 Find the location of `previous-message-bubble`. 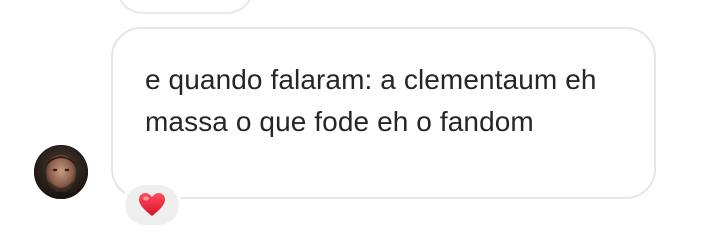

previous-message-bubble is located at coordinates (185, 7).